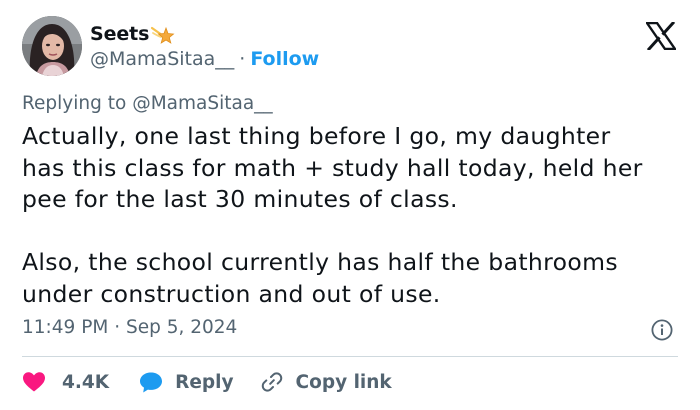 This screenshot has height=410, width=700. I want to click on action-bar: 4.4K Reply Copy link, so click(207, 382).